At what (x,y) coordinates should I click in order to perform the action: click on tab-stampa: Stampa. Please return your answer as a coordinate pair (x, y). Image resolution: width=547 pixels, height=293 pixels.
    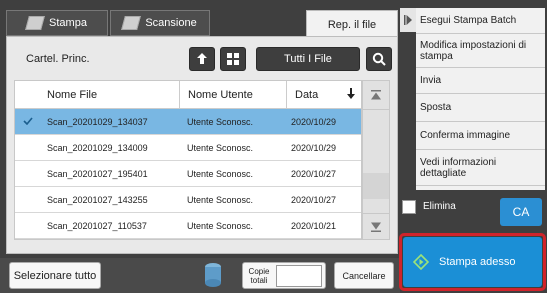
    Looking at the image, I should click on (57, 23).